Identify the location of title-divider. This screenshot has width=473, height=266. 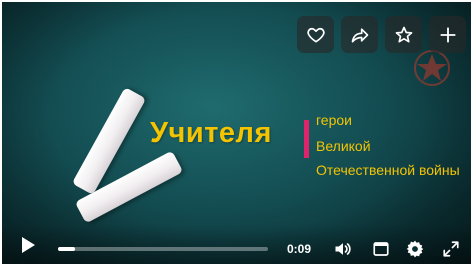
(306, 139).